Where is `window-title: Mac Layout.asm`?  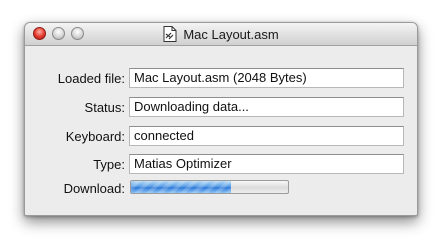 window-title: Mac Layout.asm is located at coordinates (231, 34).